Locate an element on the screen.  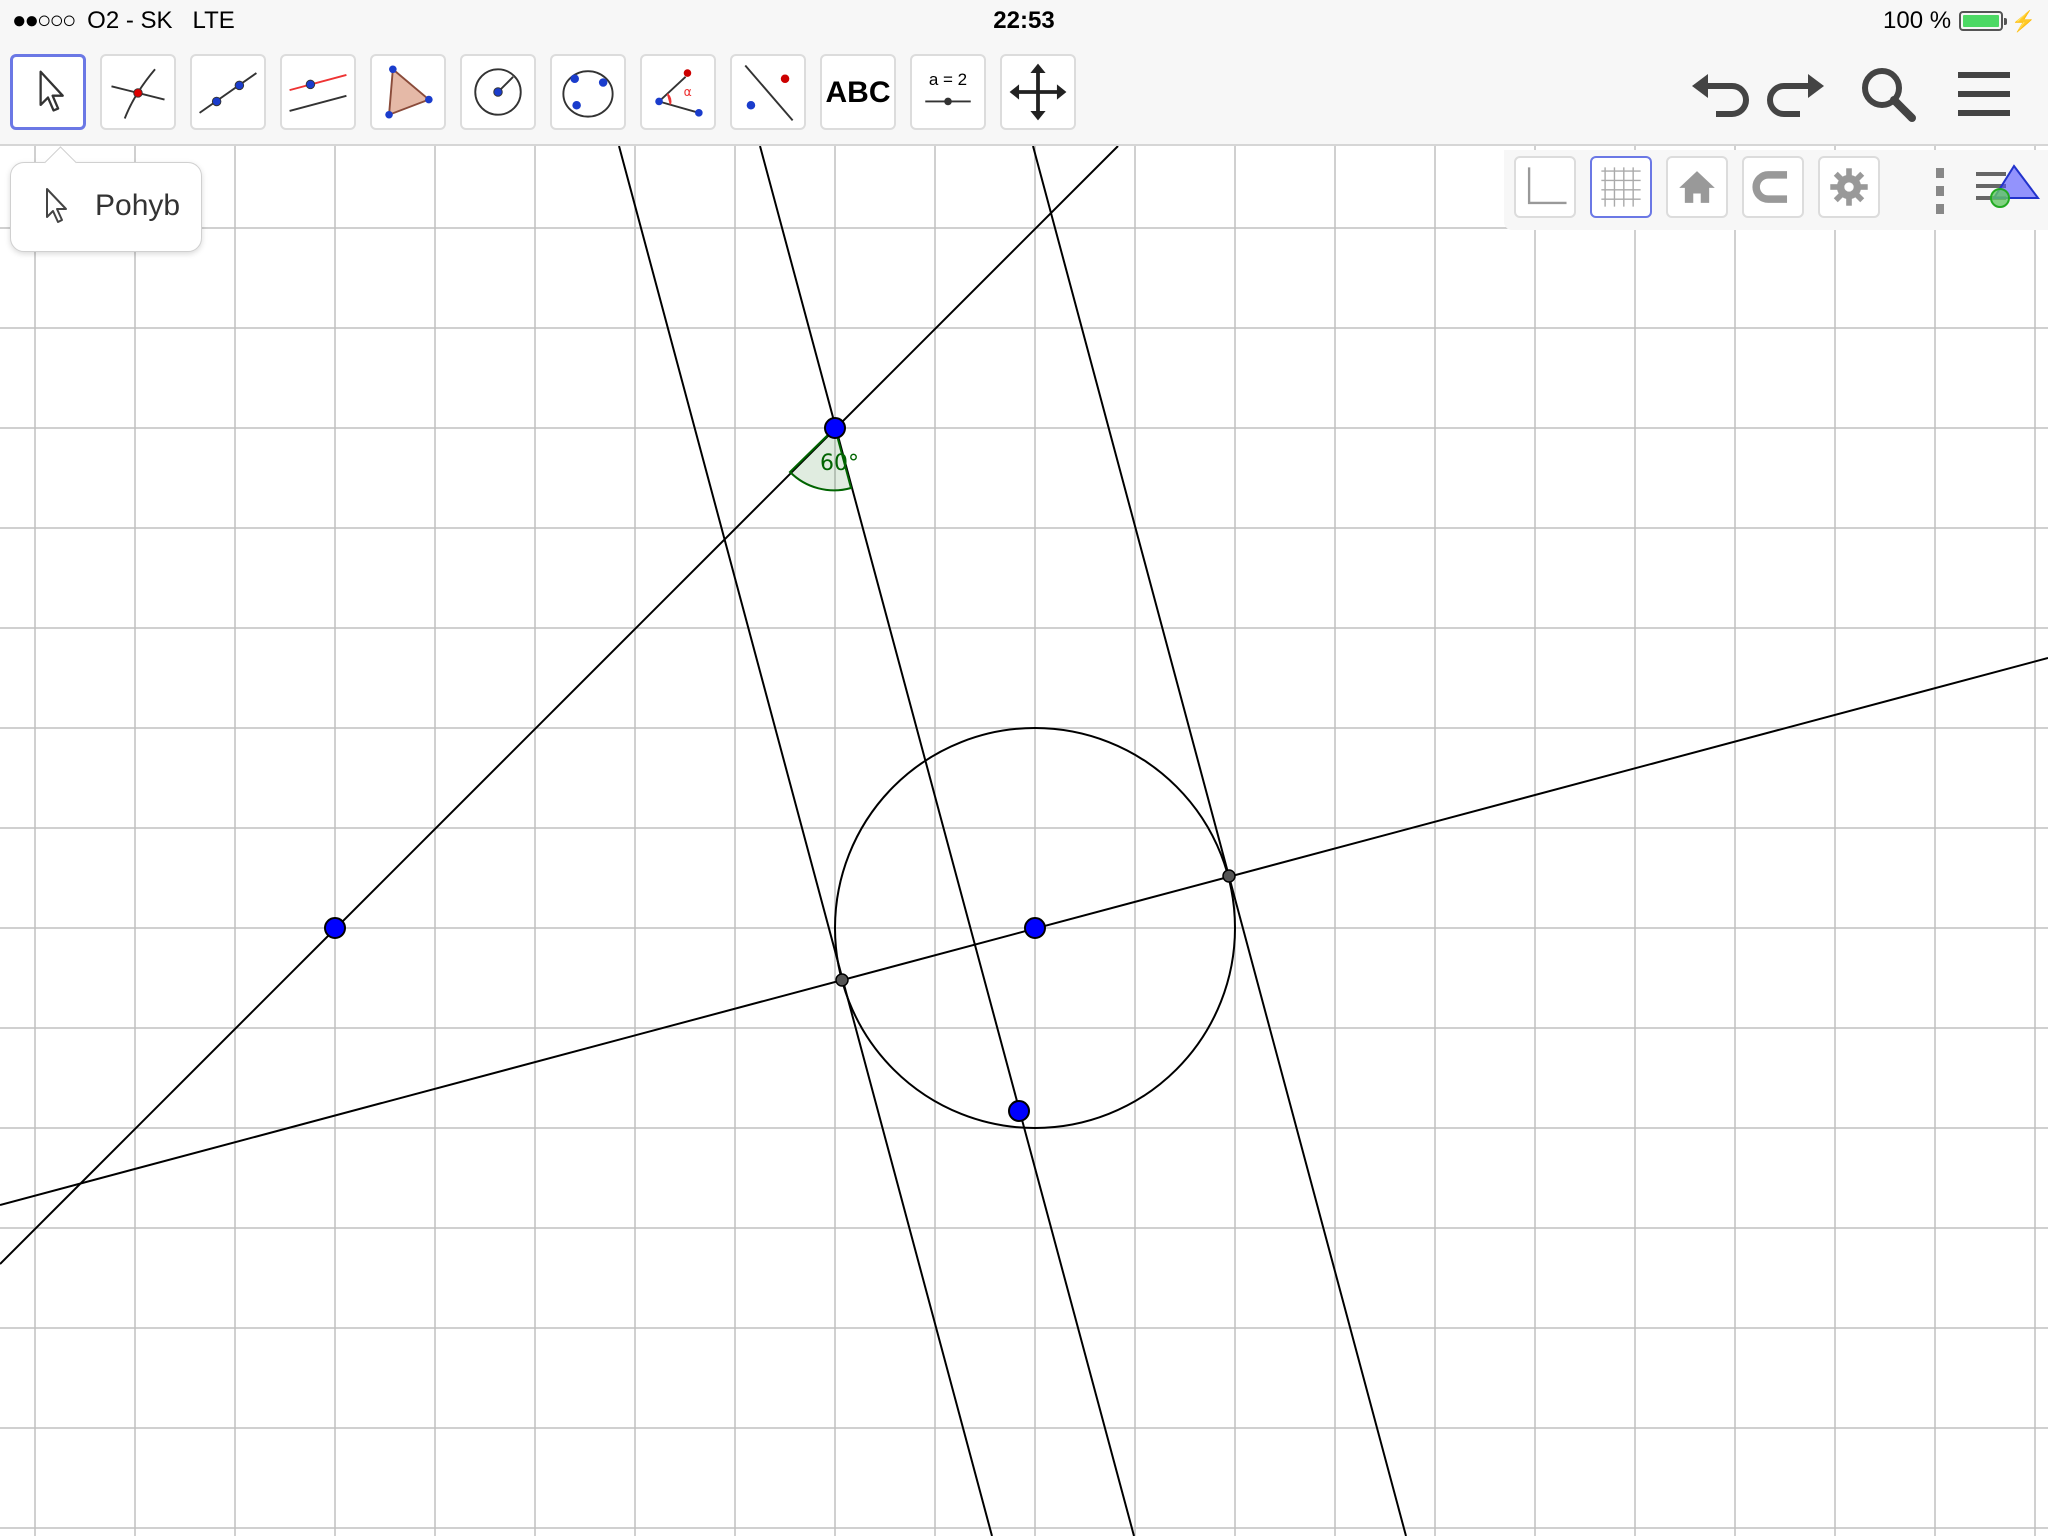
search-icon is located at coordinates (1888, 94).